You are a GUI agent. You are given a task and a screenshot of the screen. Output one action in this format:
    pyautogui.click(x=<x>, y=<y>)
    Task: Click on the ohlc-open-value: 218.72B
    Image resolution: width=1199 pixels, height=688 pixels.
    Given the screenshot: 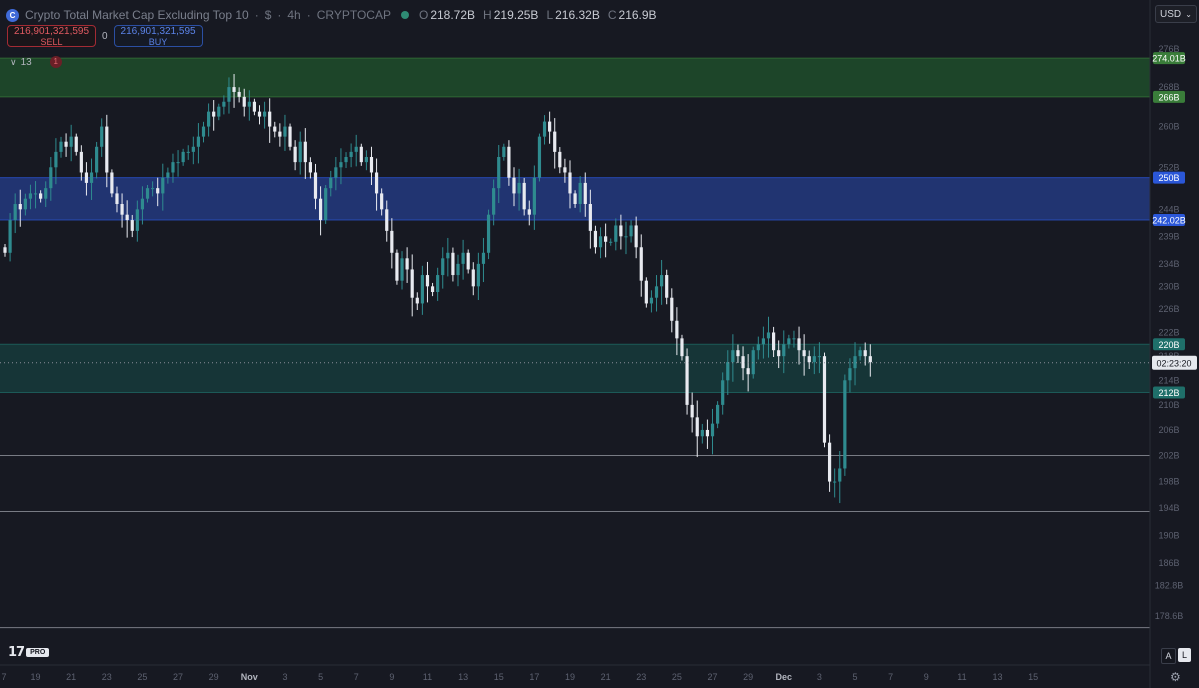 What is the action you would take?
    pyautogui.click(x=453, y=15)
    